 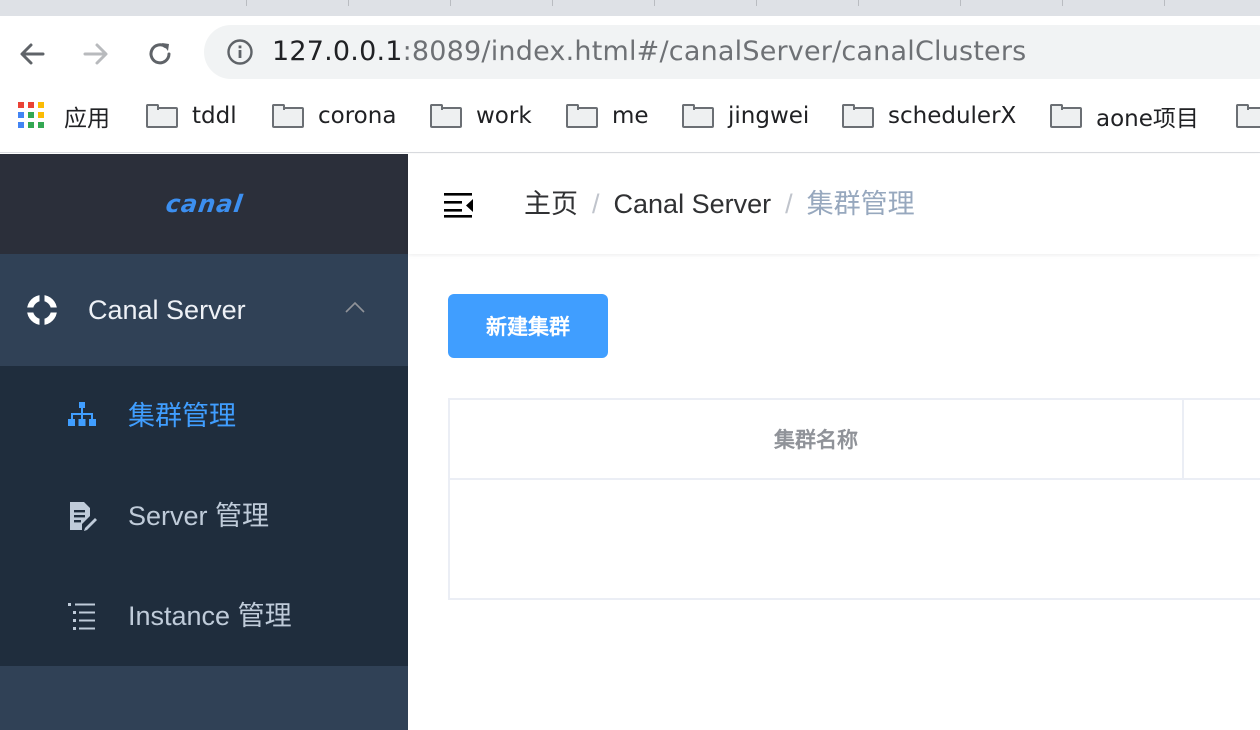 I want to click on new-cluster-button: 新建集群, so click(x=528, y=326).